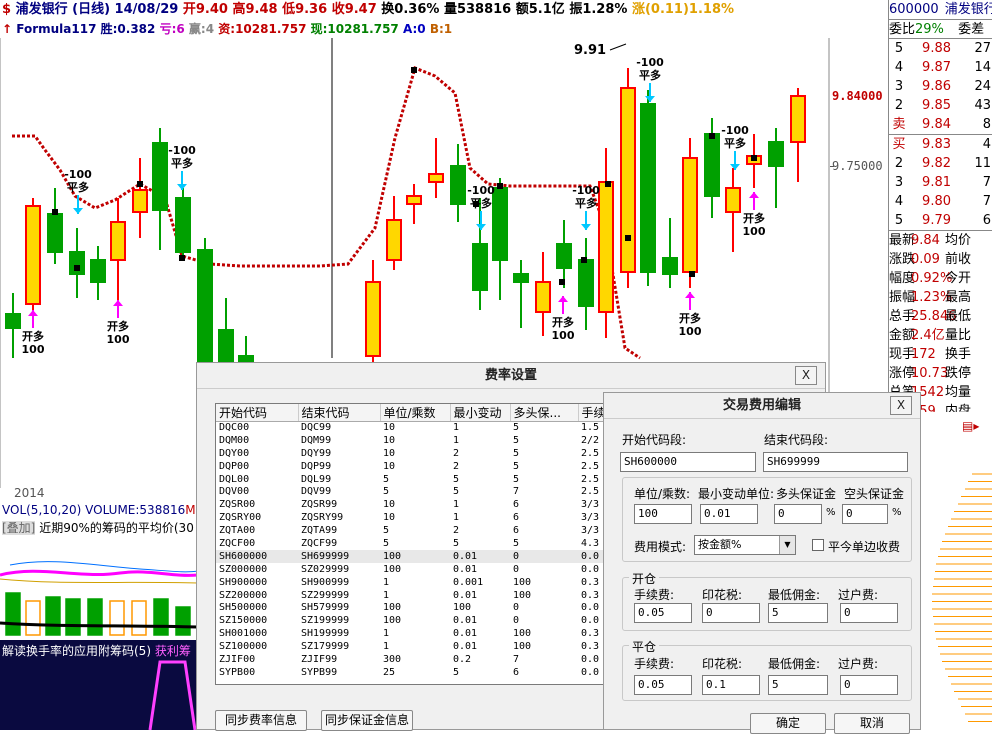 This screenshot has height=734, width=992. I want to click on open-commission-input: 0.05, so click(663, 613).